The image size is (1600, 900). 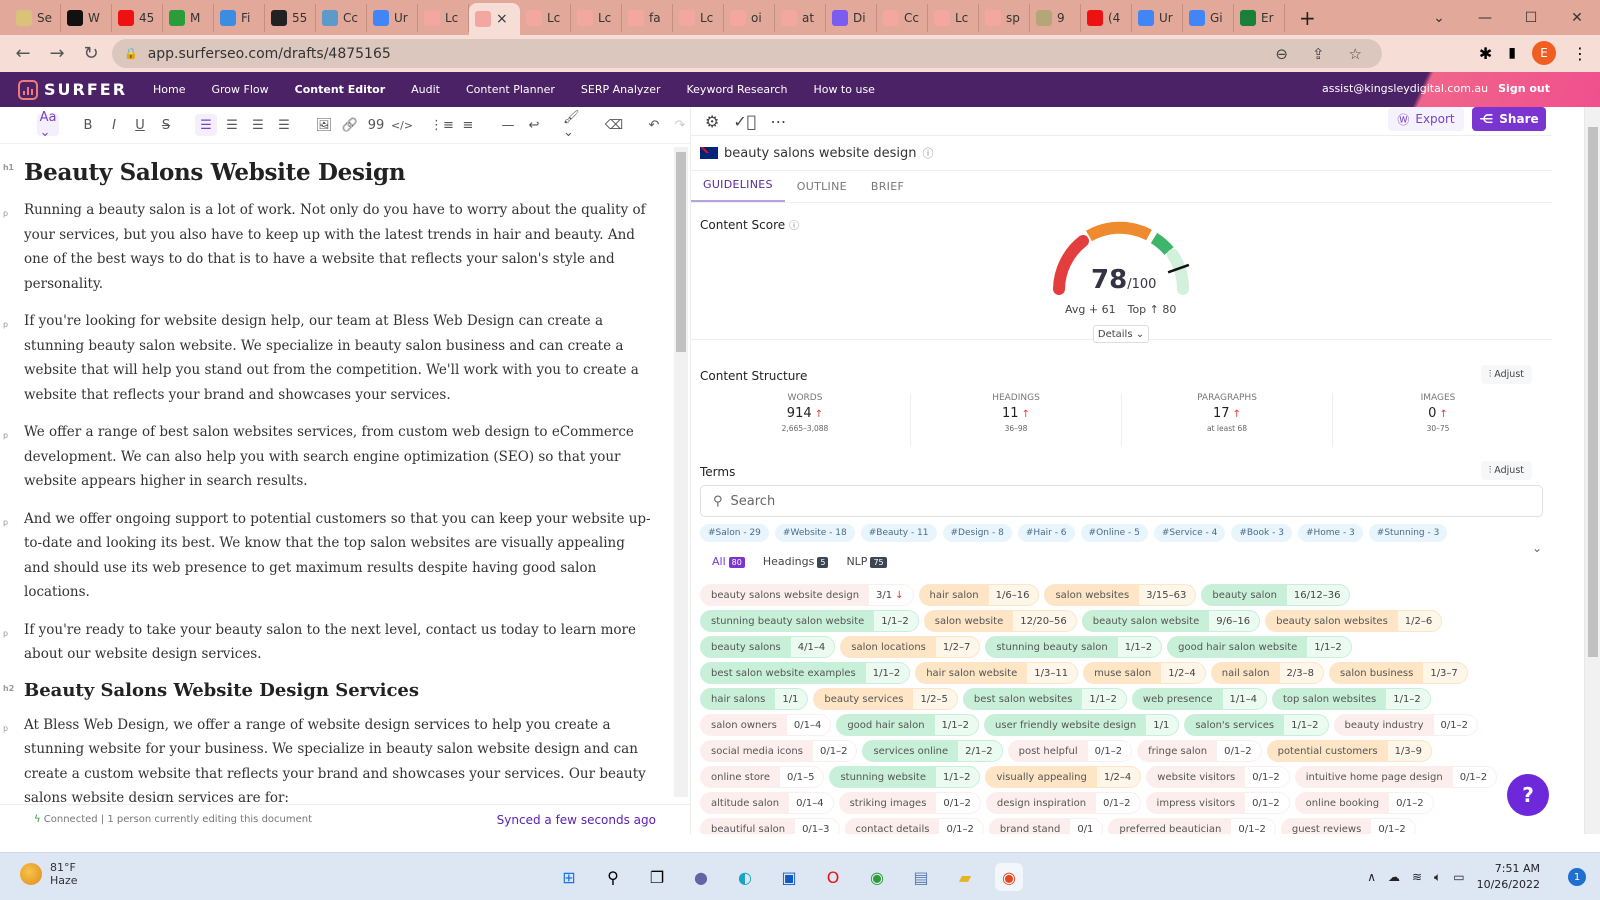 I want to click on clock: 7:51 AM 10/26/2022, so click(x=1508, y=877).